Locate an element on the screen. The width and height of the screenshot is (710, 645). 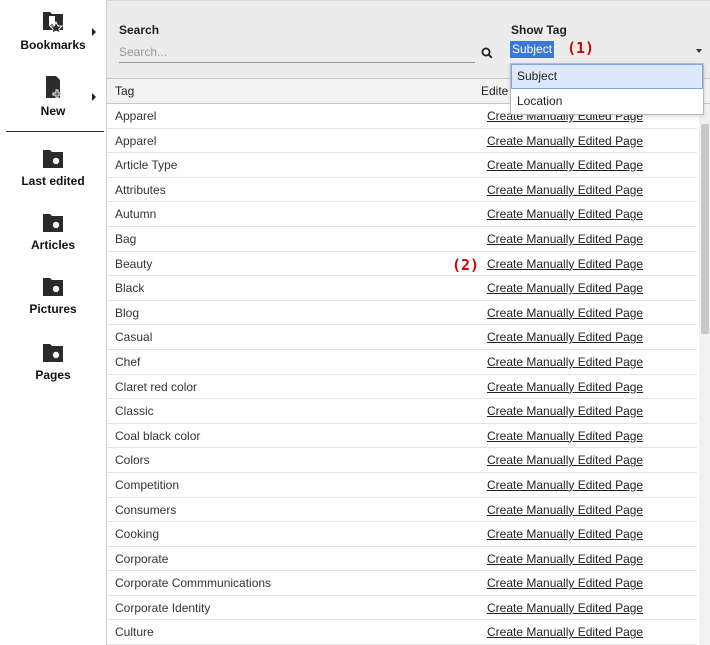
tag-cell: Corporate Identity is located at coordinates (163, 607).